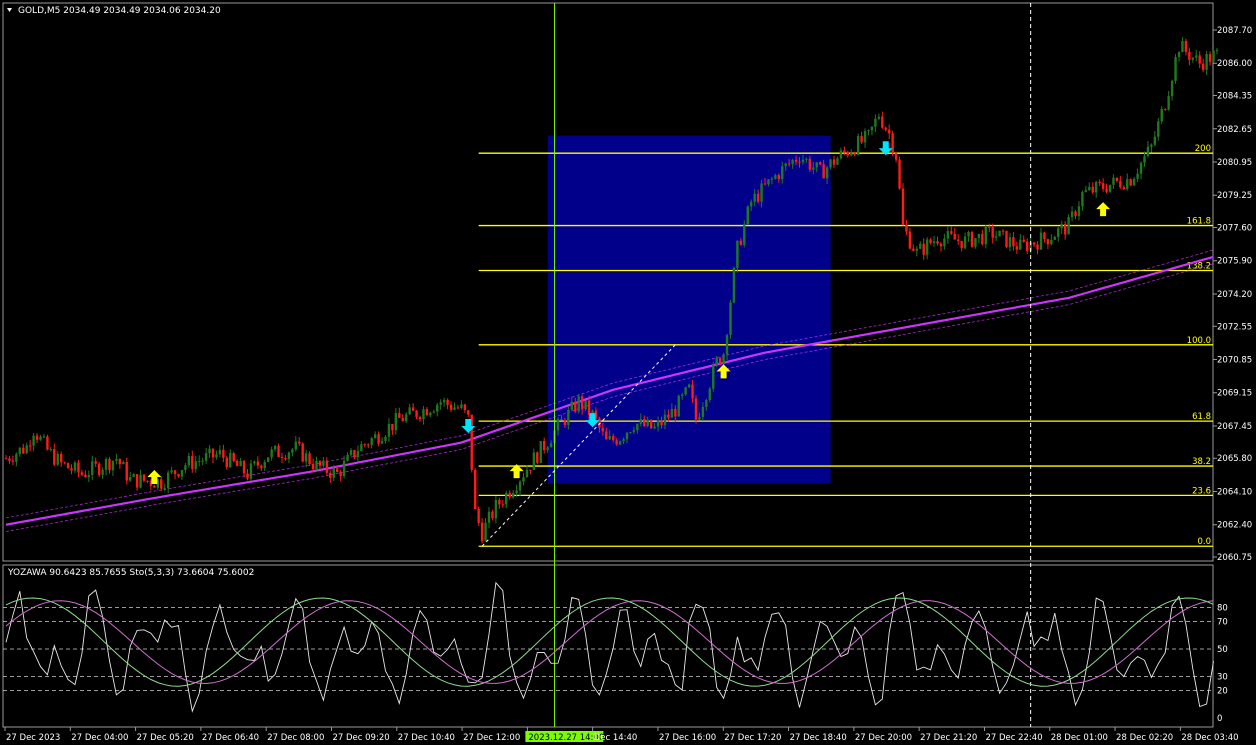  Describe the element at coordinates (948, 738) in the screenshot. I see `time-tick-label: 27 Dec 21:20` at that location.